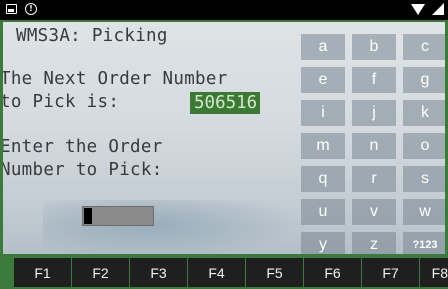  I want to click on key-i: i, so click(323, 113).